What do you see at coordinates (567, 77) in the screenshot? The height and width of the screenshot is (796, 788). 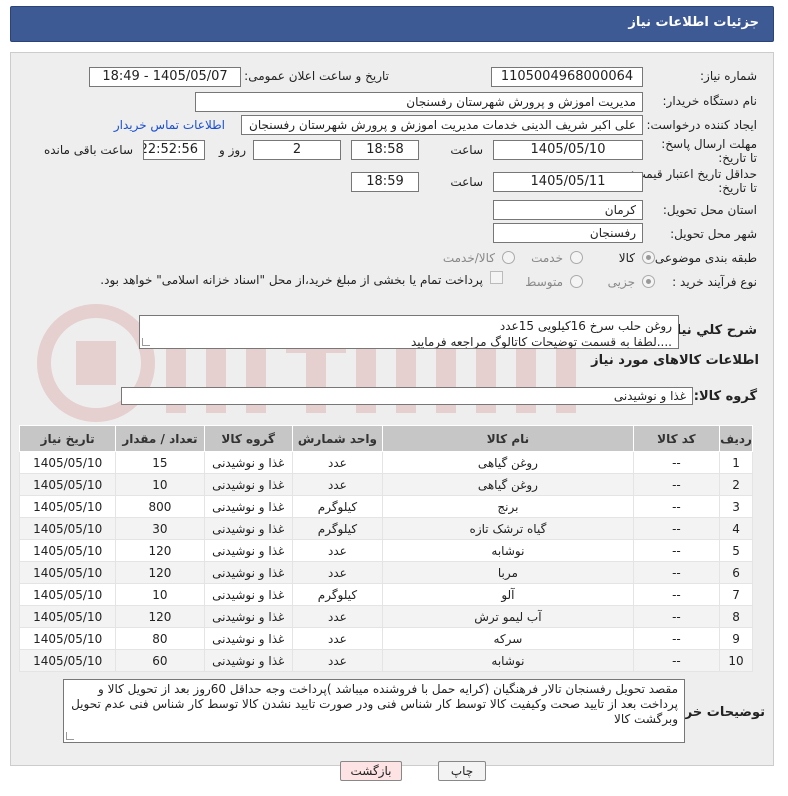 I see `need-number-field: 1105004968000064` at bounding box center [567, 77].